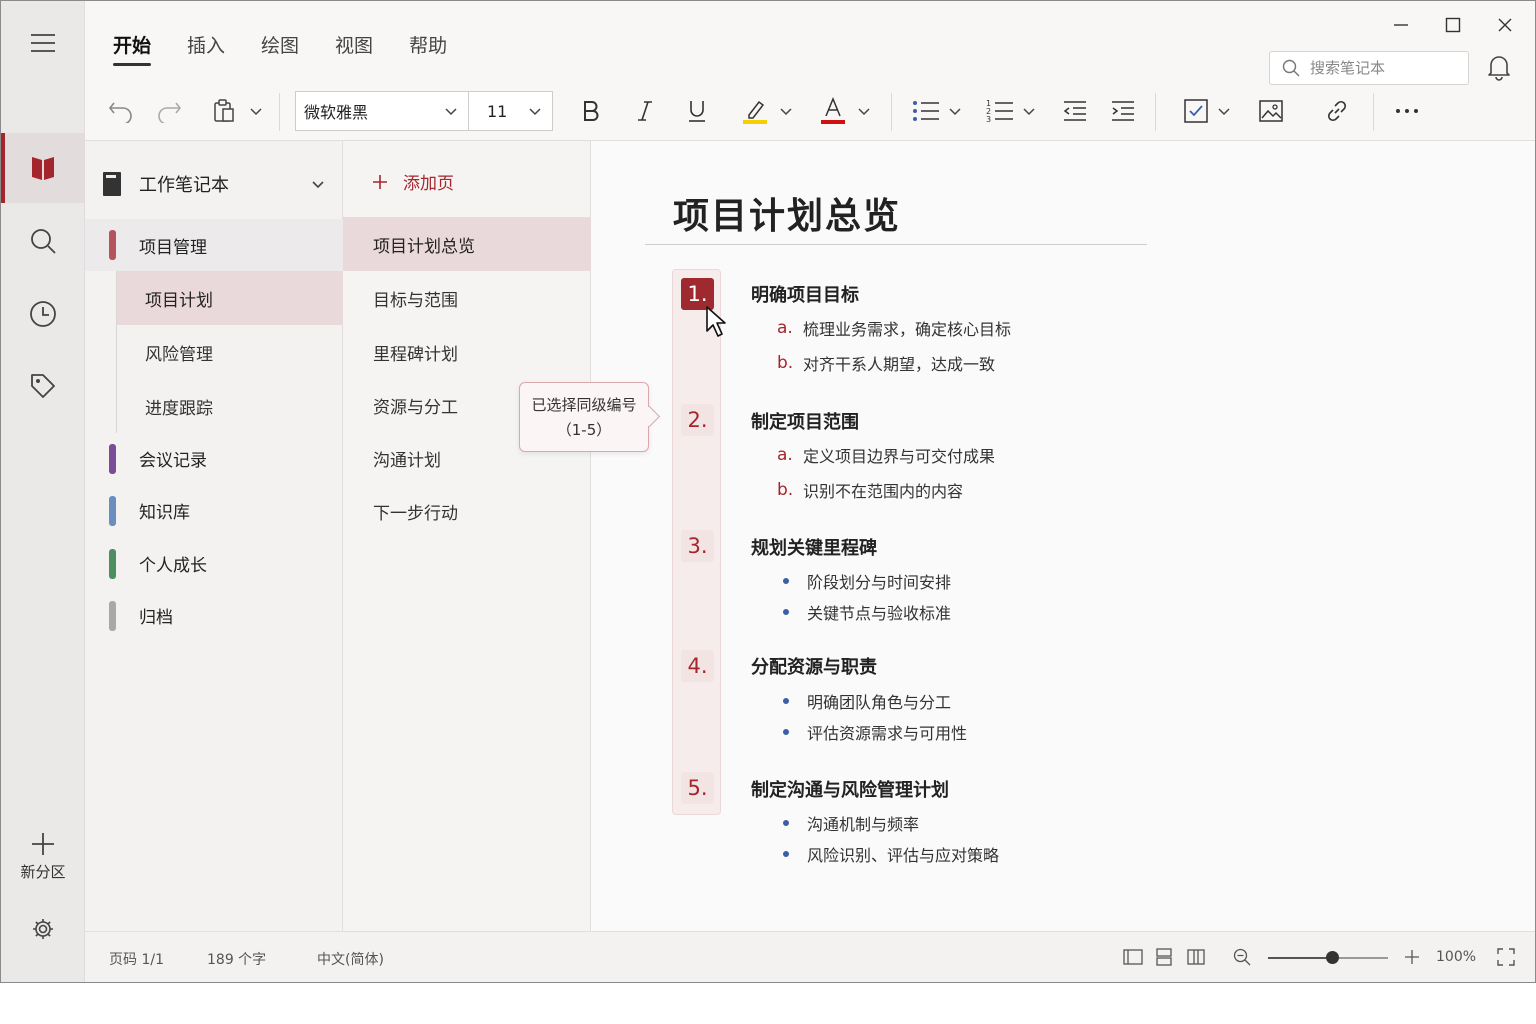 This screenshot has width=1536, height=1024. Describe the element at coordinates (894, 328) in the screenshot. I see `list-sub-item: a. 梳理业务需求，确定核心目标` at that location.